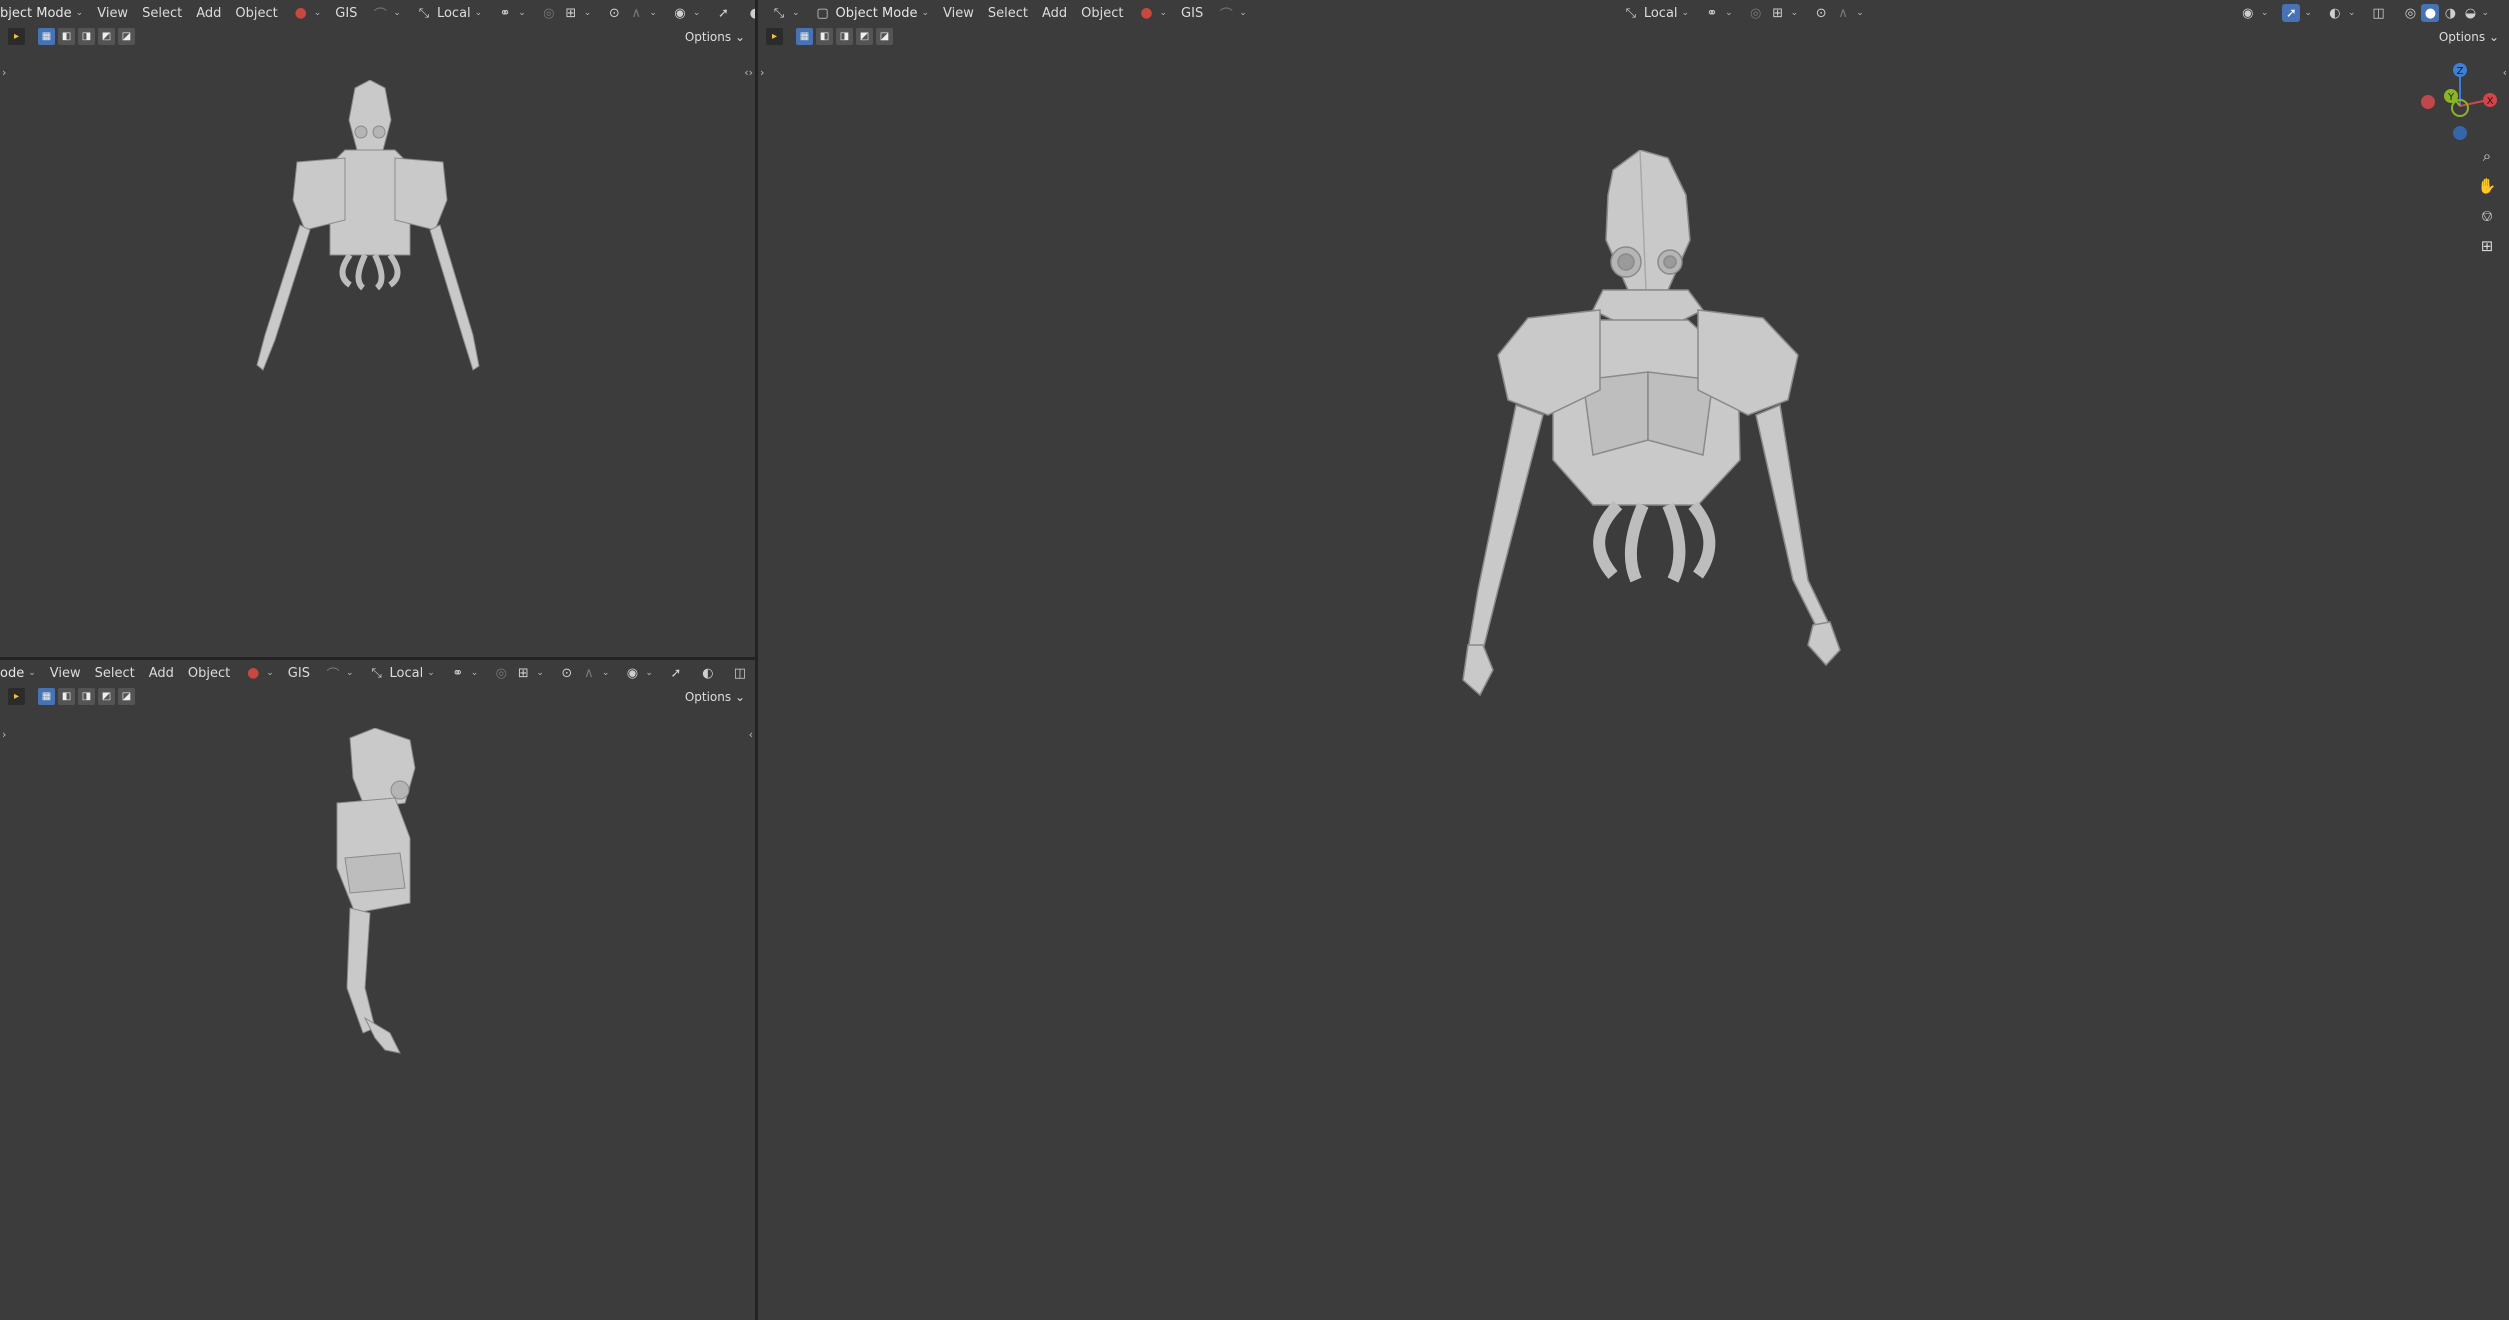  I want to click on grid-icon: ⊞, so click(2487, 246).